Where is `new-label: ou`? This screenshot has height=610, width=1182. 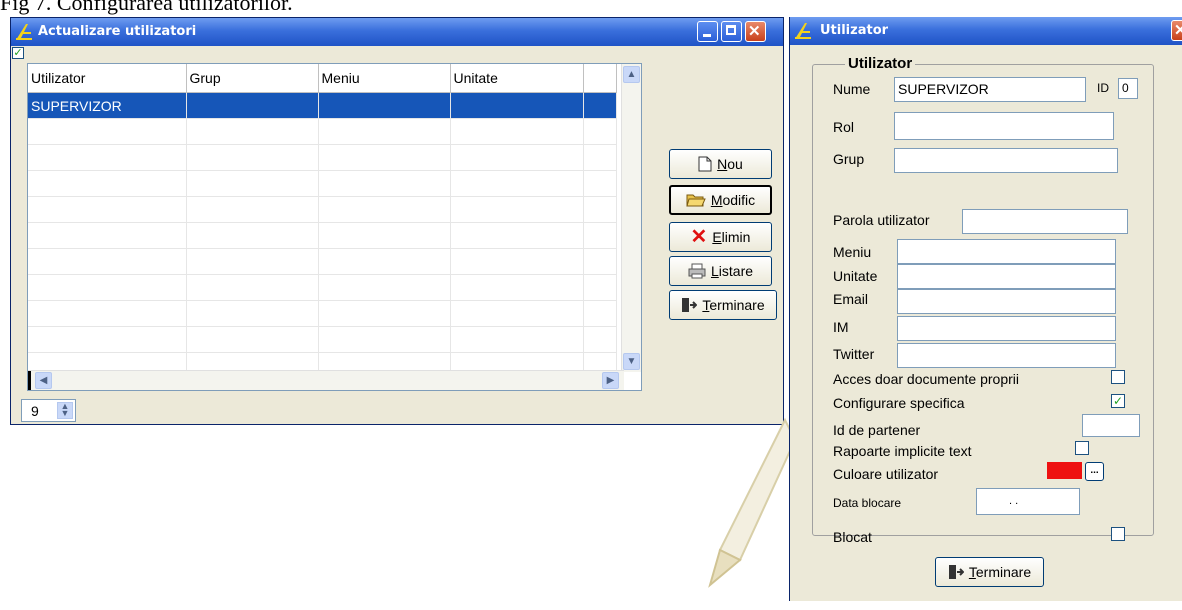
new-label: ou is located at coordinates (735, 164).